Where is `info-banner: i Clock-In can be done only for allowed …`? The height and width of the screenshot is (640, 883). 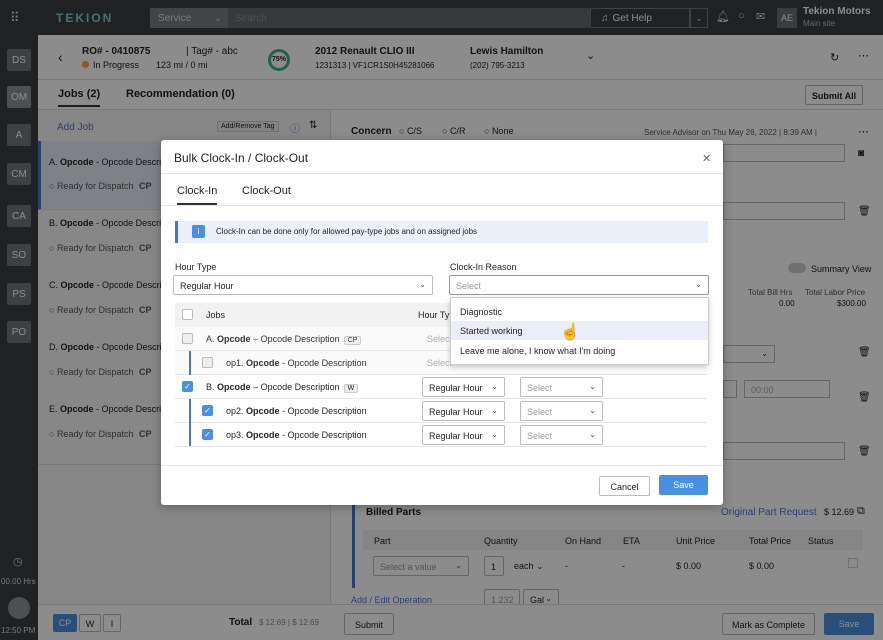
info-banner: i Clock-In can be done only for allowed … is located at coordinates (441, 232).